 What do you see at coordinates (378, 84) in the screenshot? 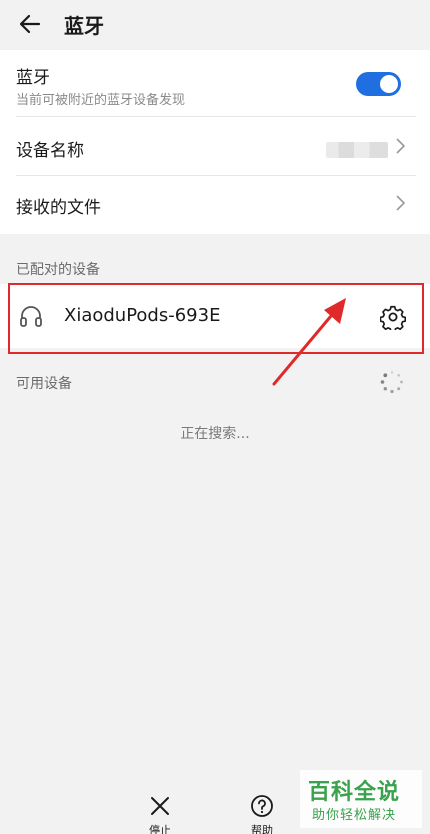
I see `bluetooth-toggle` at bounding box center [378, 84].